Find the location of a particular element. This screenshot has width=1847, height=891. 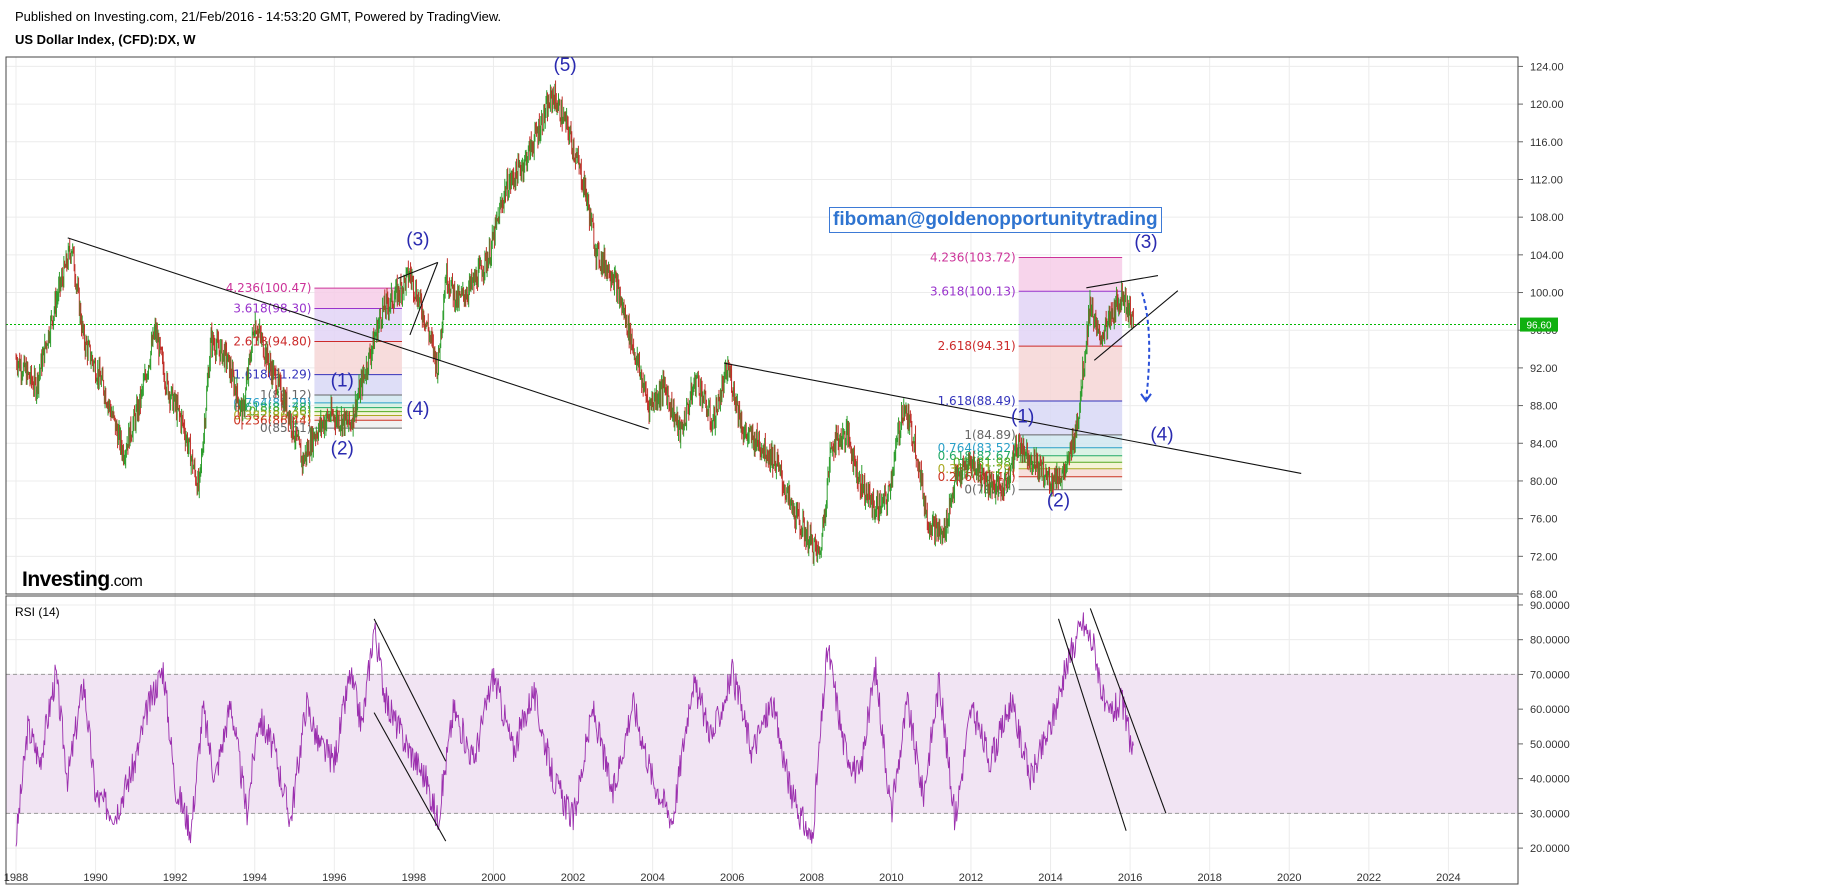

projection-arrow is located at coordinates (1146, 346).